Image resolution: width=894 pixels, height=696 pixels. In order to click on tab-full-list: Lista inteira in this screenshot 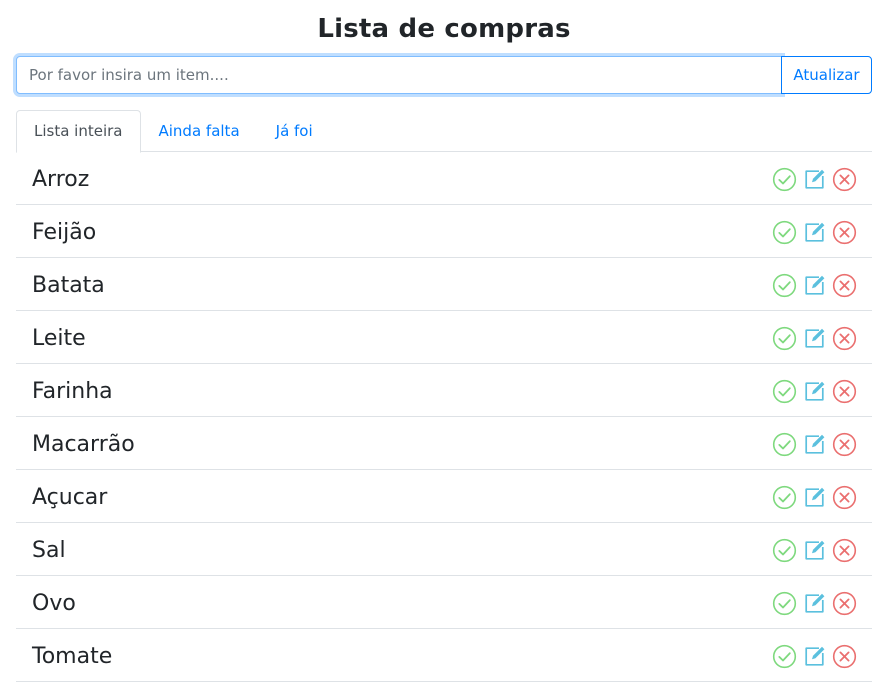, I will do `click(78, 131)`.